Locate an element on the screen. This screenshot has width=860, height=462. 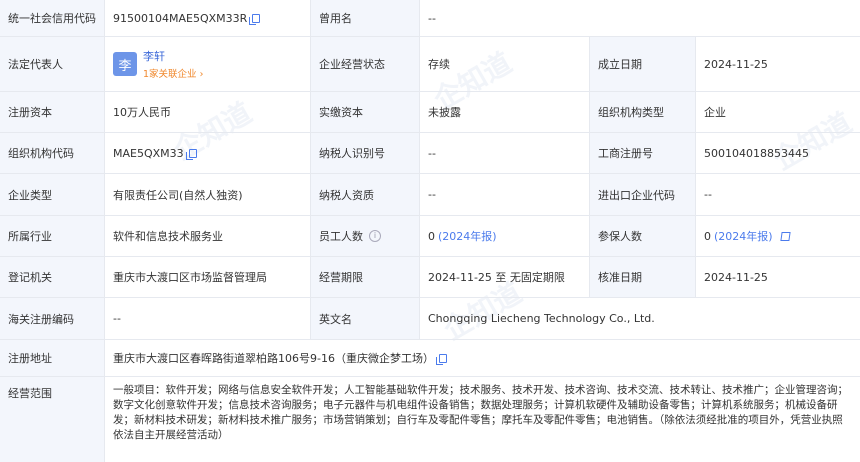
label-founded-date: 成立日期 is located at coordinates (643, 64).